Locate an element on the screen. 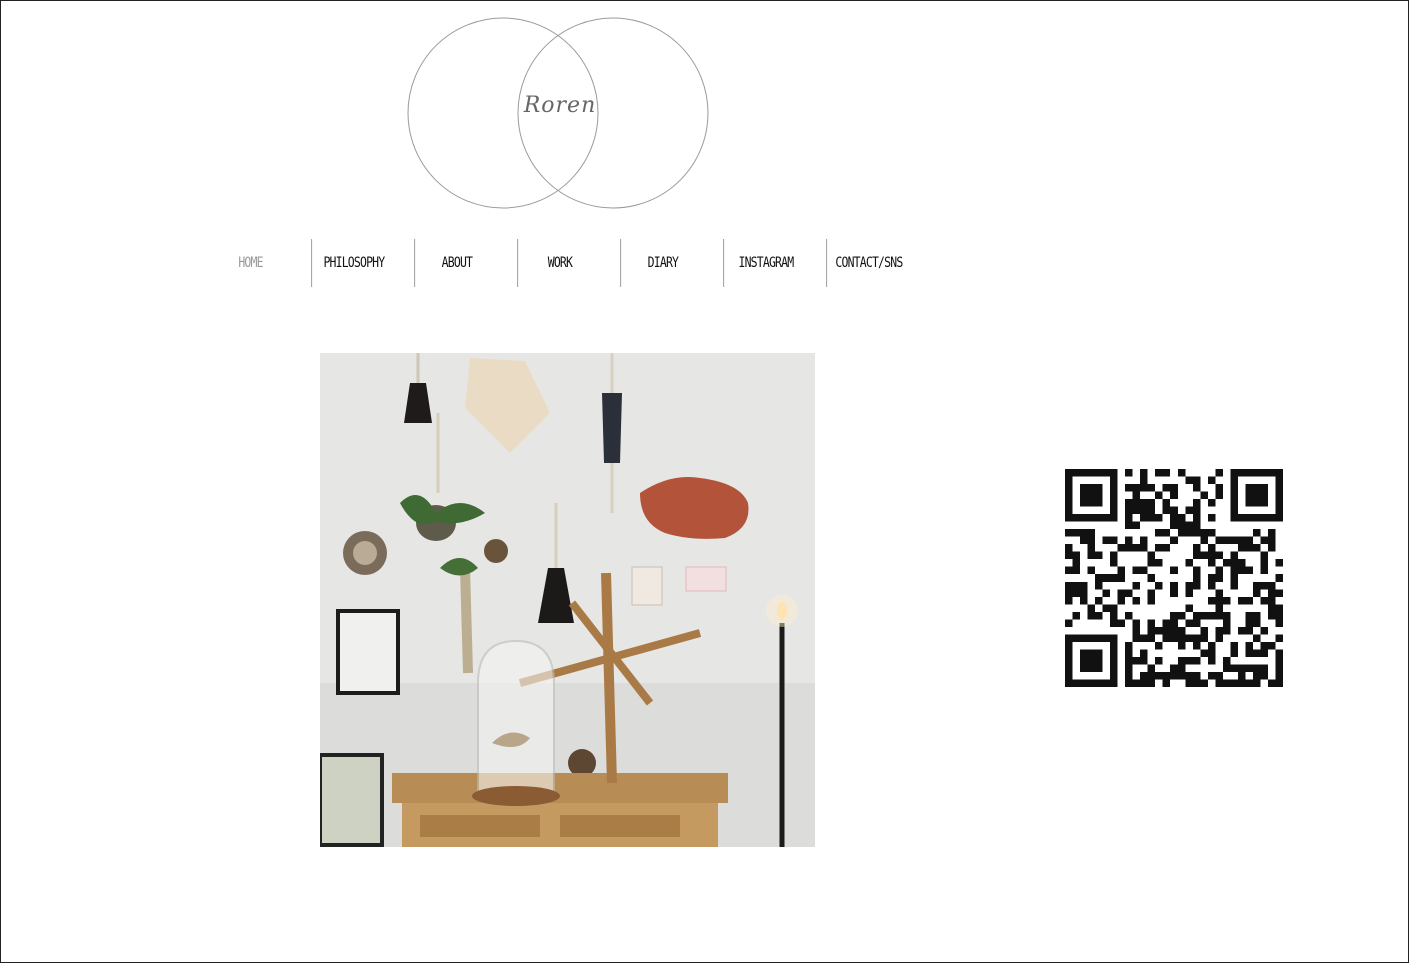  qr-code-image is located at coordinates (1174, 578).